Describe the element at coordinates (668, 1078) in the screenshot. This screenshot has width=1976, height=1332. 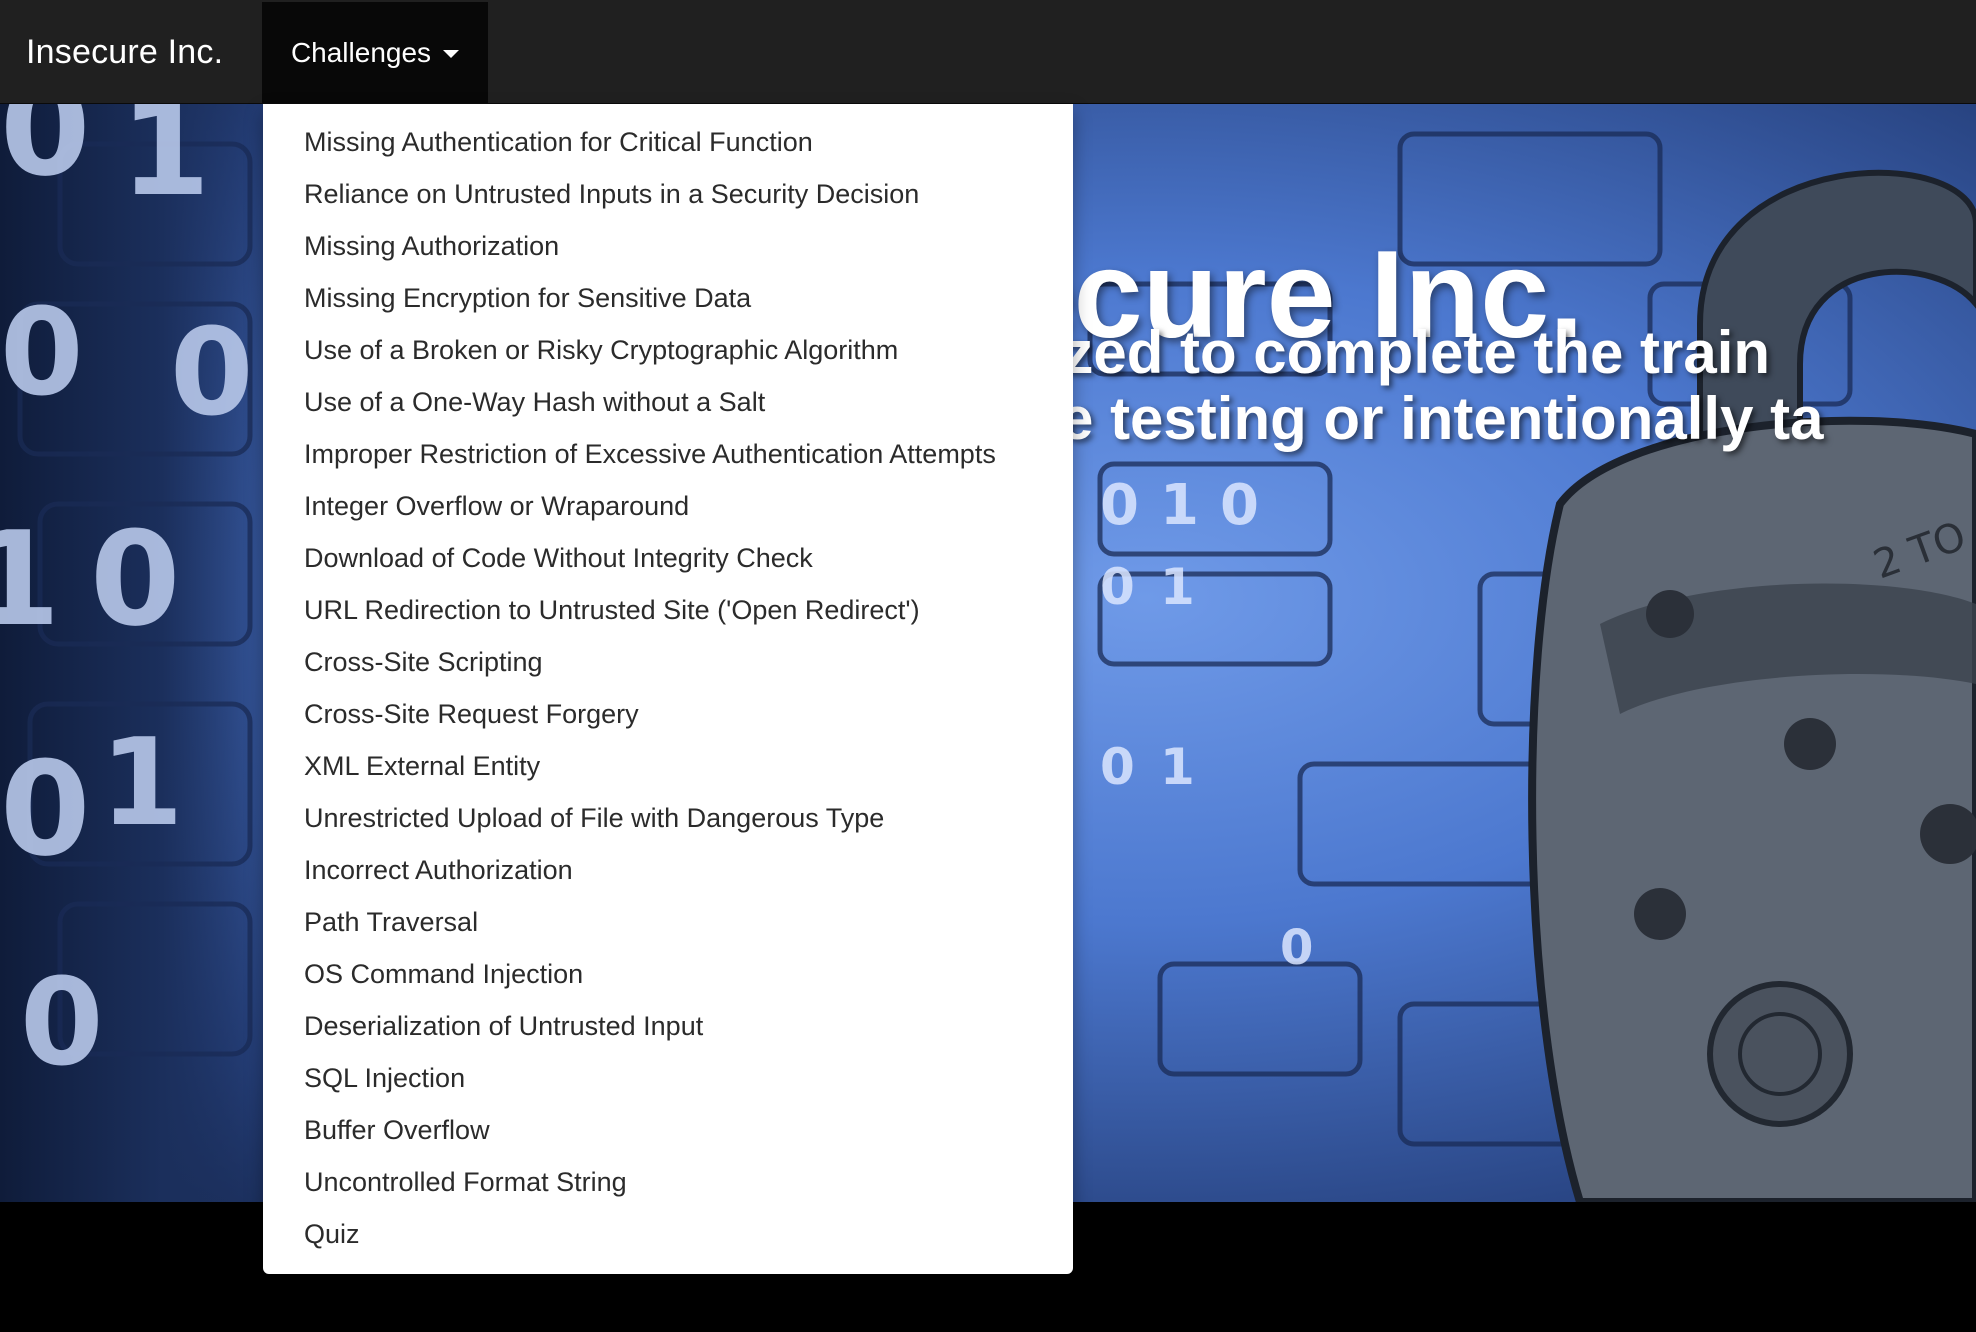
I see `menu-item-sql-injection: SQL Injection` at that location.